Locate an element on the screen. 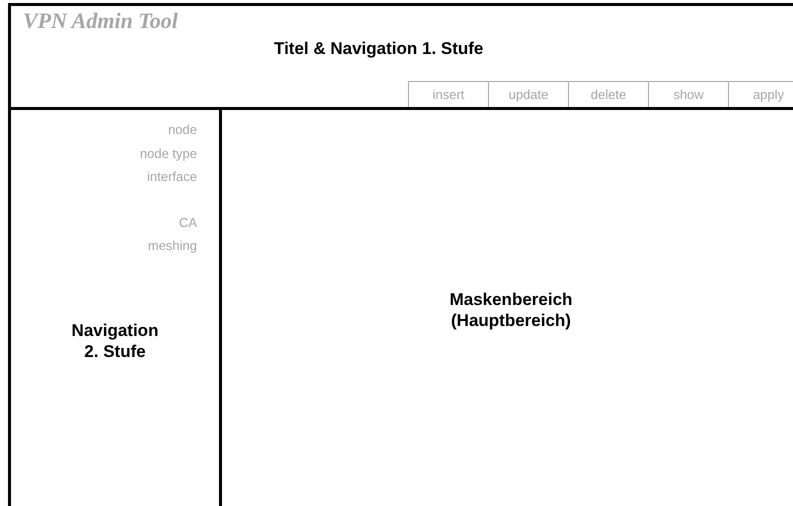  sidebar-item: node type is located at coordinates (168, 153).